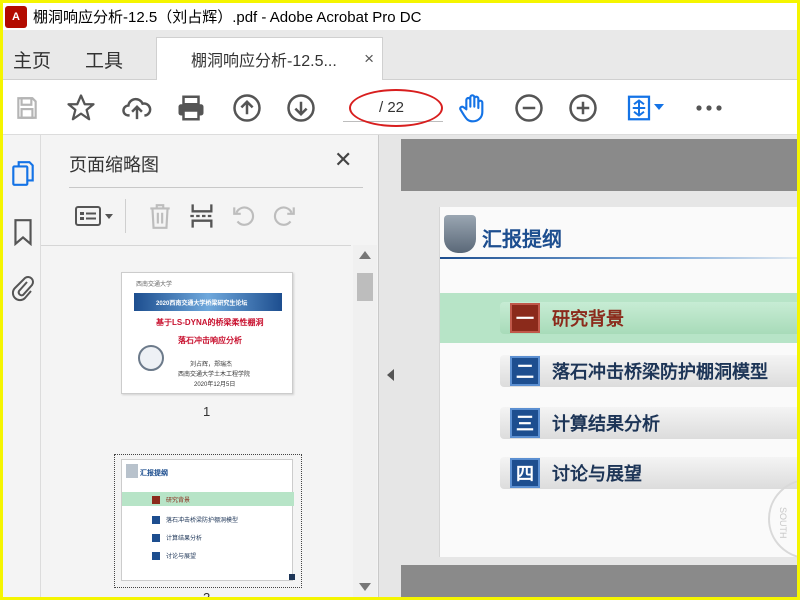  What do you see at coordinates (177, 537) in the screenshot?
I see `thumb2-item: 计算结果分析` at bounding box center [177, 537].